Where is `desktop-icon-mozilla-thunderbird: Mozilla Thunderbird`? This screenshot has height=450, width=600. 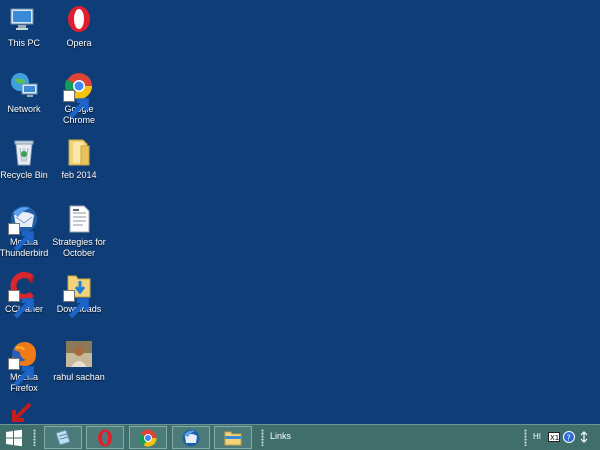 desktop-icon-mozilla-thunderbird: Mozilla Thunderbird is located at coordinates (26, 231).